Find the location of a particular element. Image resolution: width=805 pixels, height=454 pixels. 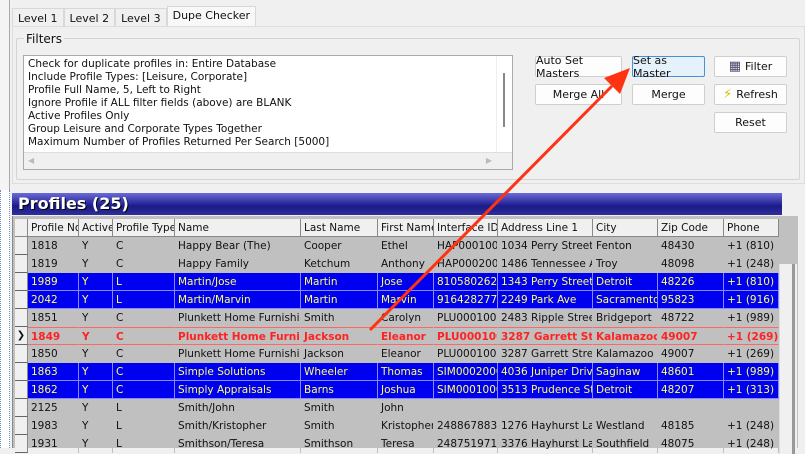

column-header: Profile Type is located at coordinates (144, 228).